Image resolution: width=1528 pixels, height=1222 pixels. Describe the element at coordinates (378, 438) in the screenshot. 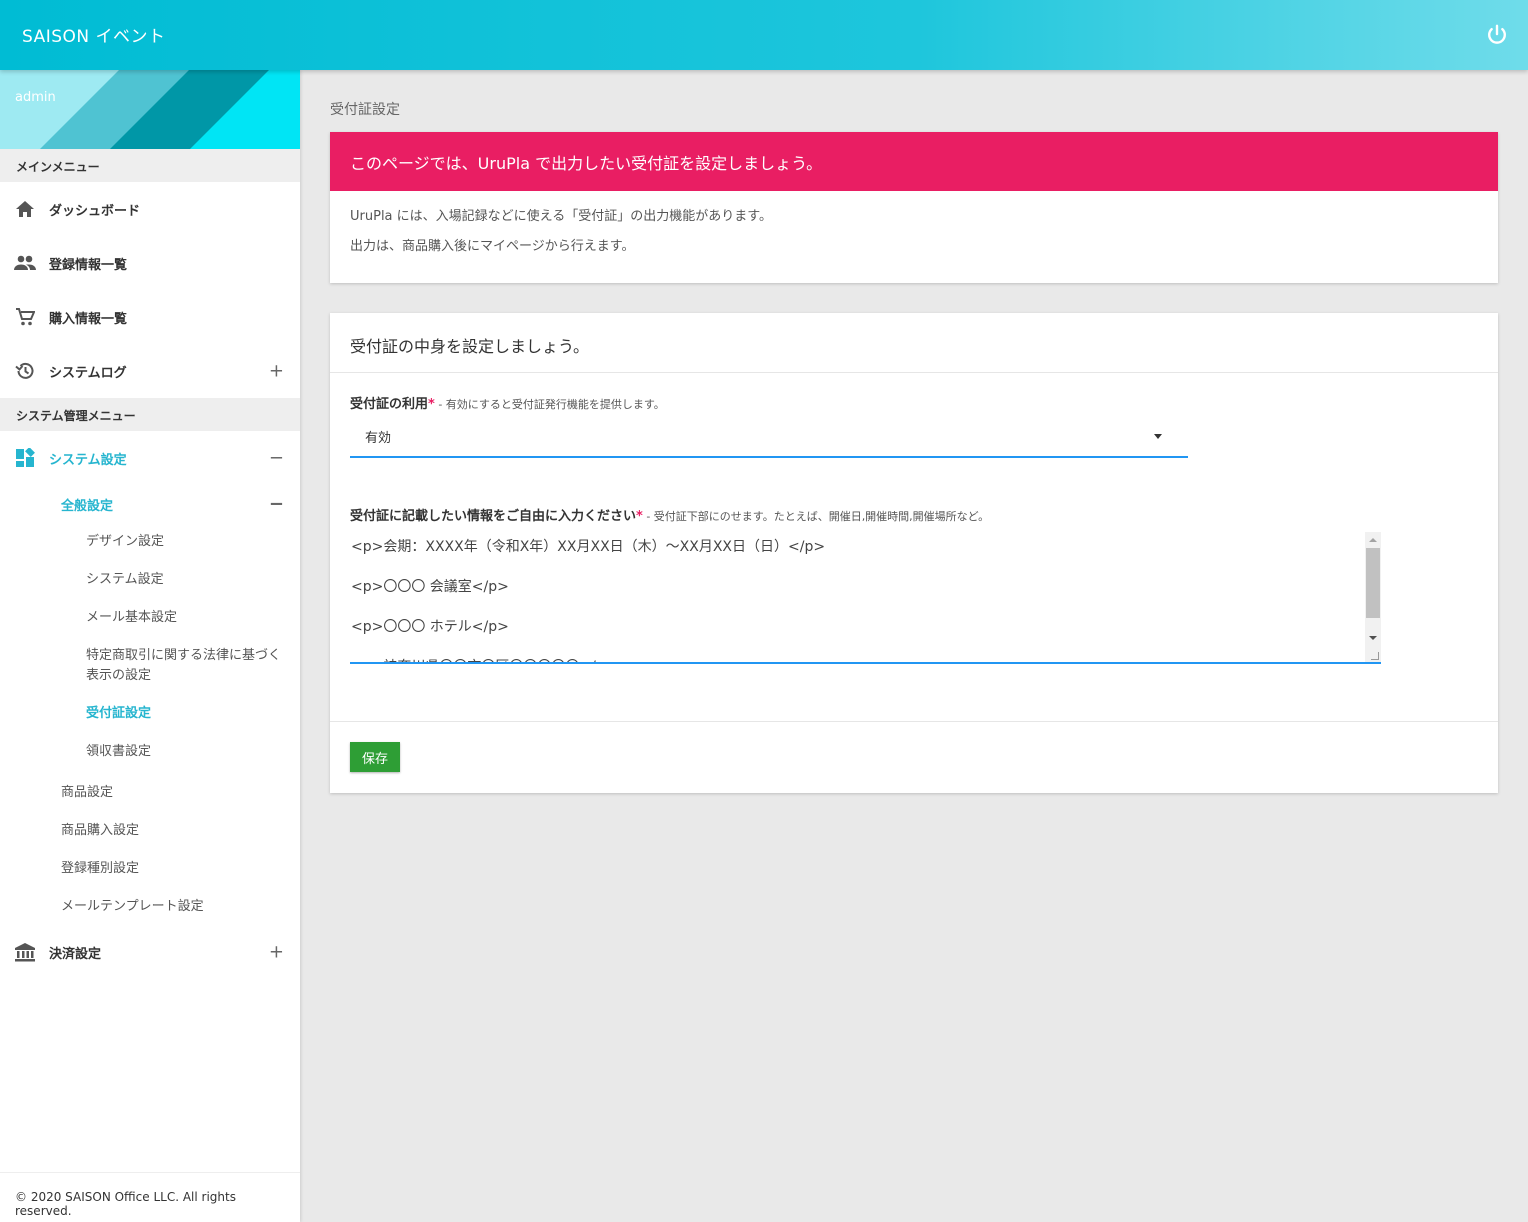

I see `use-select-value: 有効` at that location.